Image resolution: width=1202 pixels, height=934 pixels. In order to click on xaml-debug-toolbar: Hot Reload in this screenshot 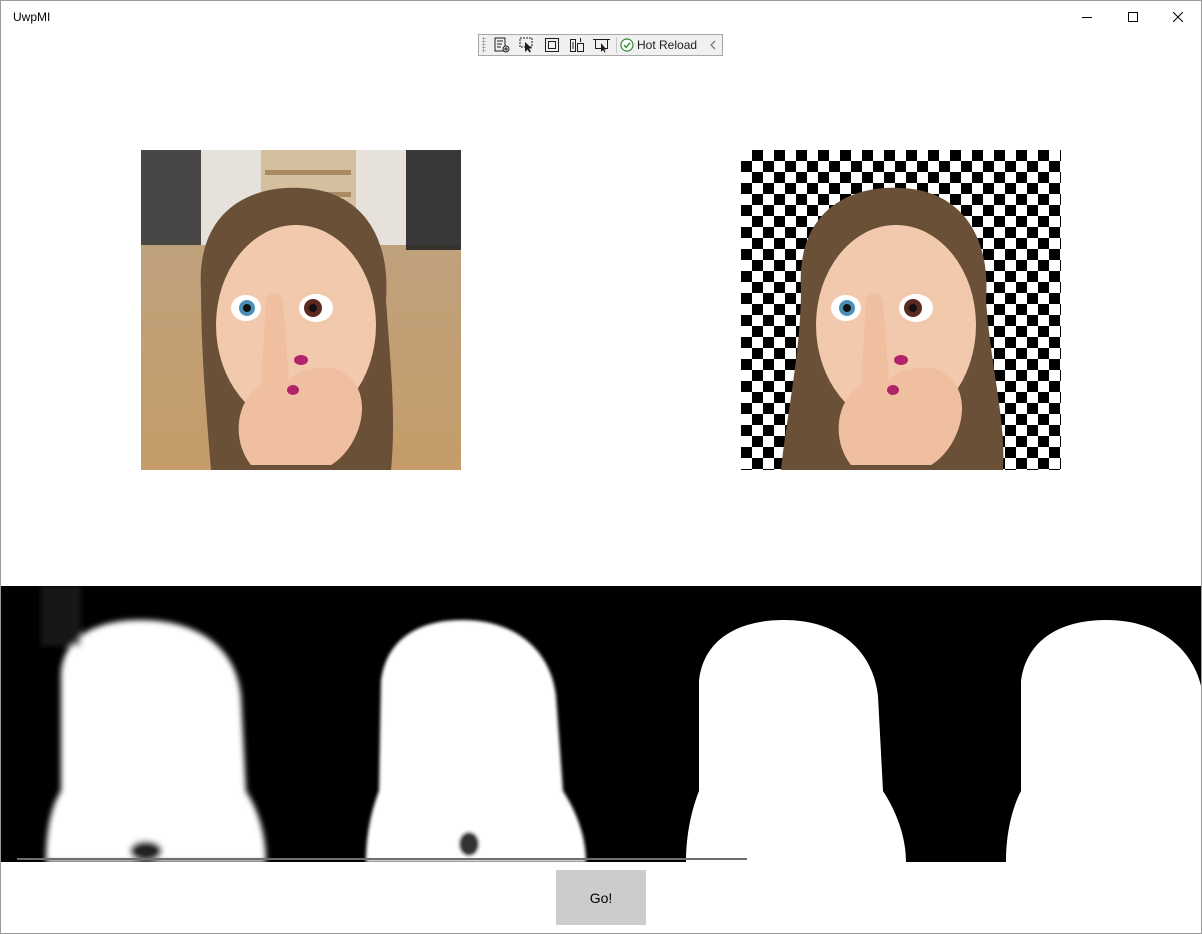, I will do `click(600, 45)`.